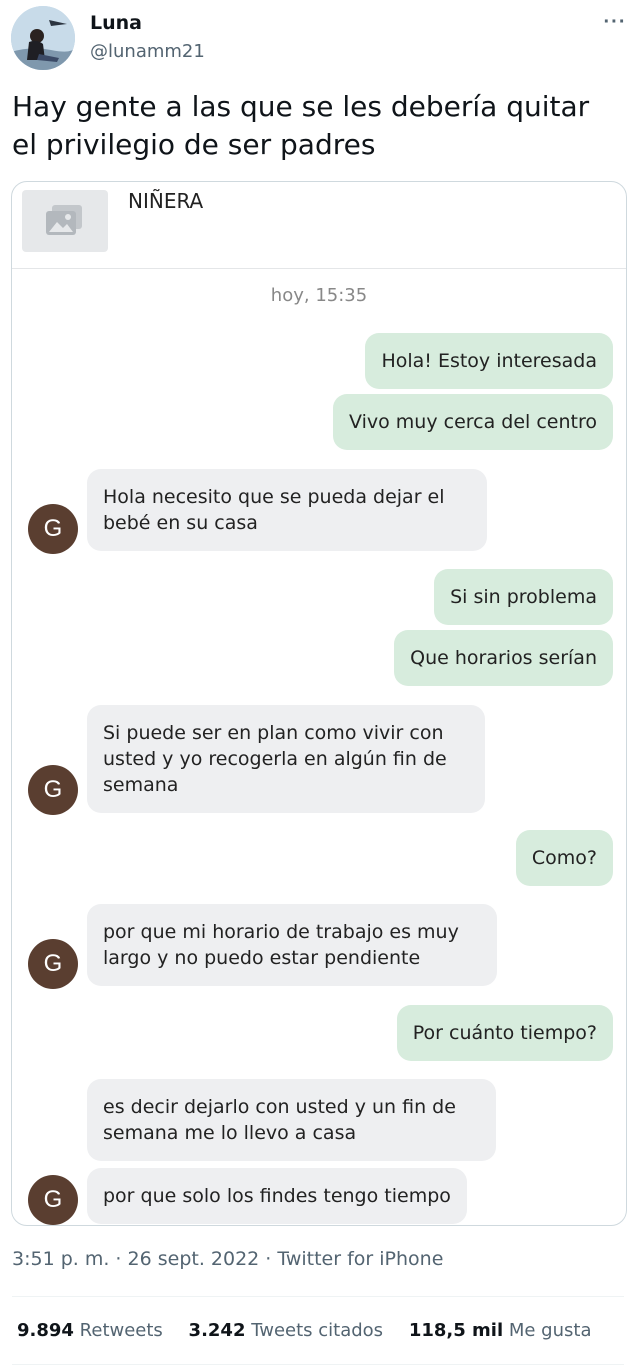 The height and width of the screenshot is (1372, 636). Describe the element at coordinates (615, 22) in the screenshot. I see `more-icon: ···` at that location.